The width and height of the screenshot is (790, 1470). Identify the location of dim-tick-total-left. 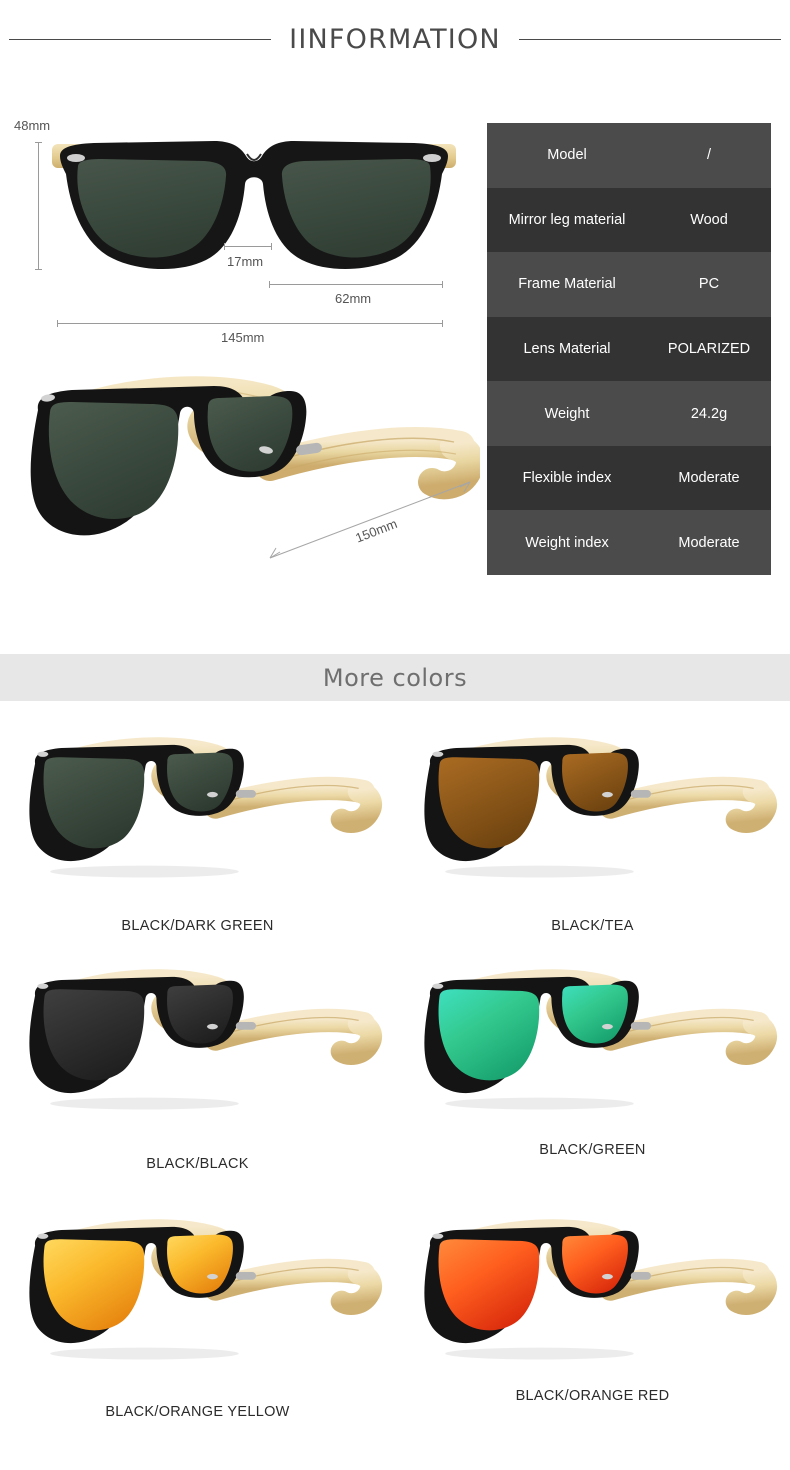
(57, 323).